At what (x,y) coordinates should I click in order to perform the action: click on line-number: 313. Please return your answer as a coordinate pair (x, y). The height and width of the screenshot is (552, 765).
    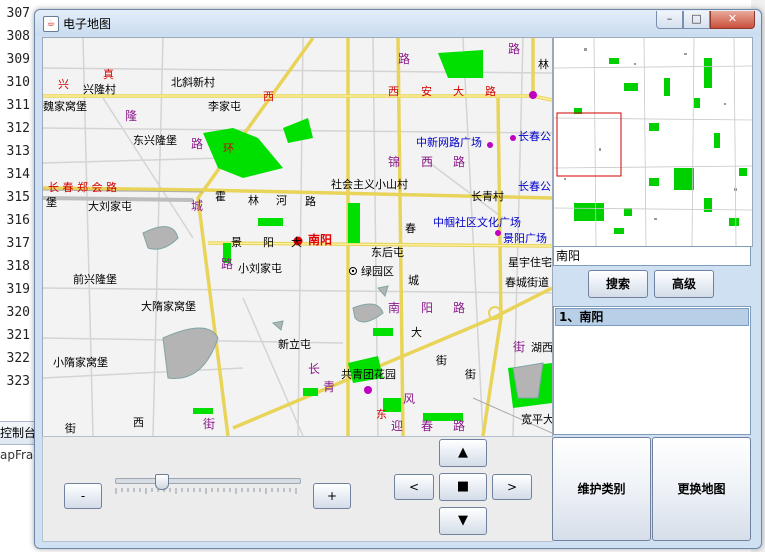
    Looking at the image, I should click on (18, 151).